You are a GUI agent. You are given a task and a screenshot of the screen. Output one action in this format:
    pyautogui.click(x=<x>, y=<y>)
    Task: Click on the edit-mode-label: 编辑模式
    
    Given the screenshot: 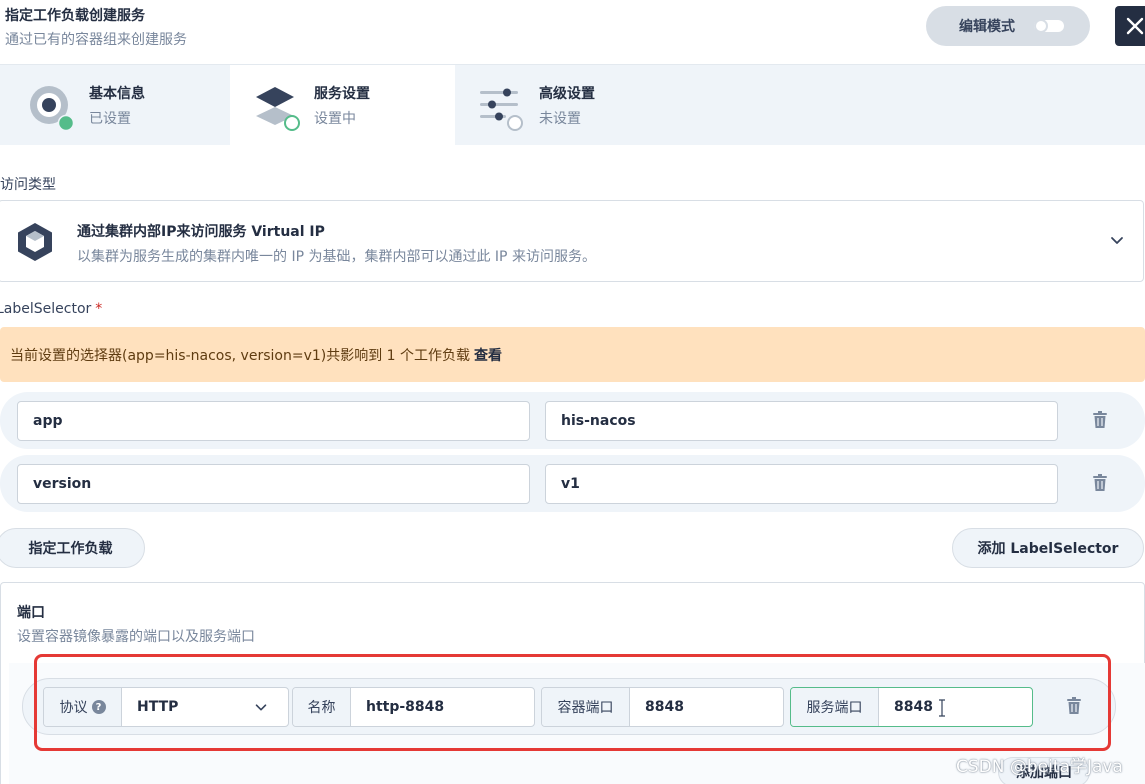 What is the action you would take?
    pyautogui.click(x=987, y=27)
    